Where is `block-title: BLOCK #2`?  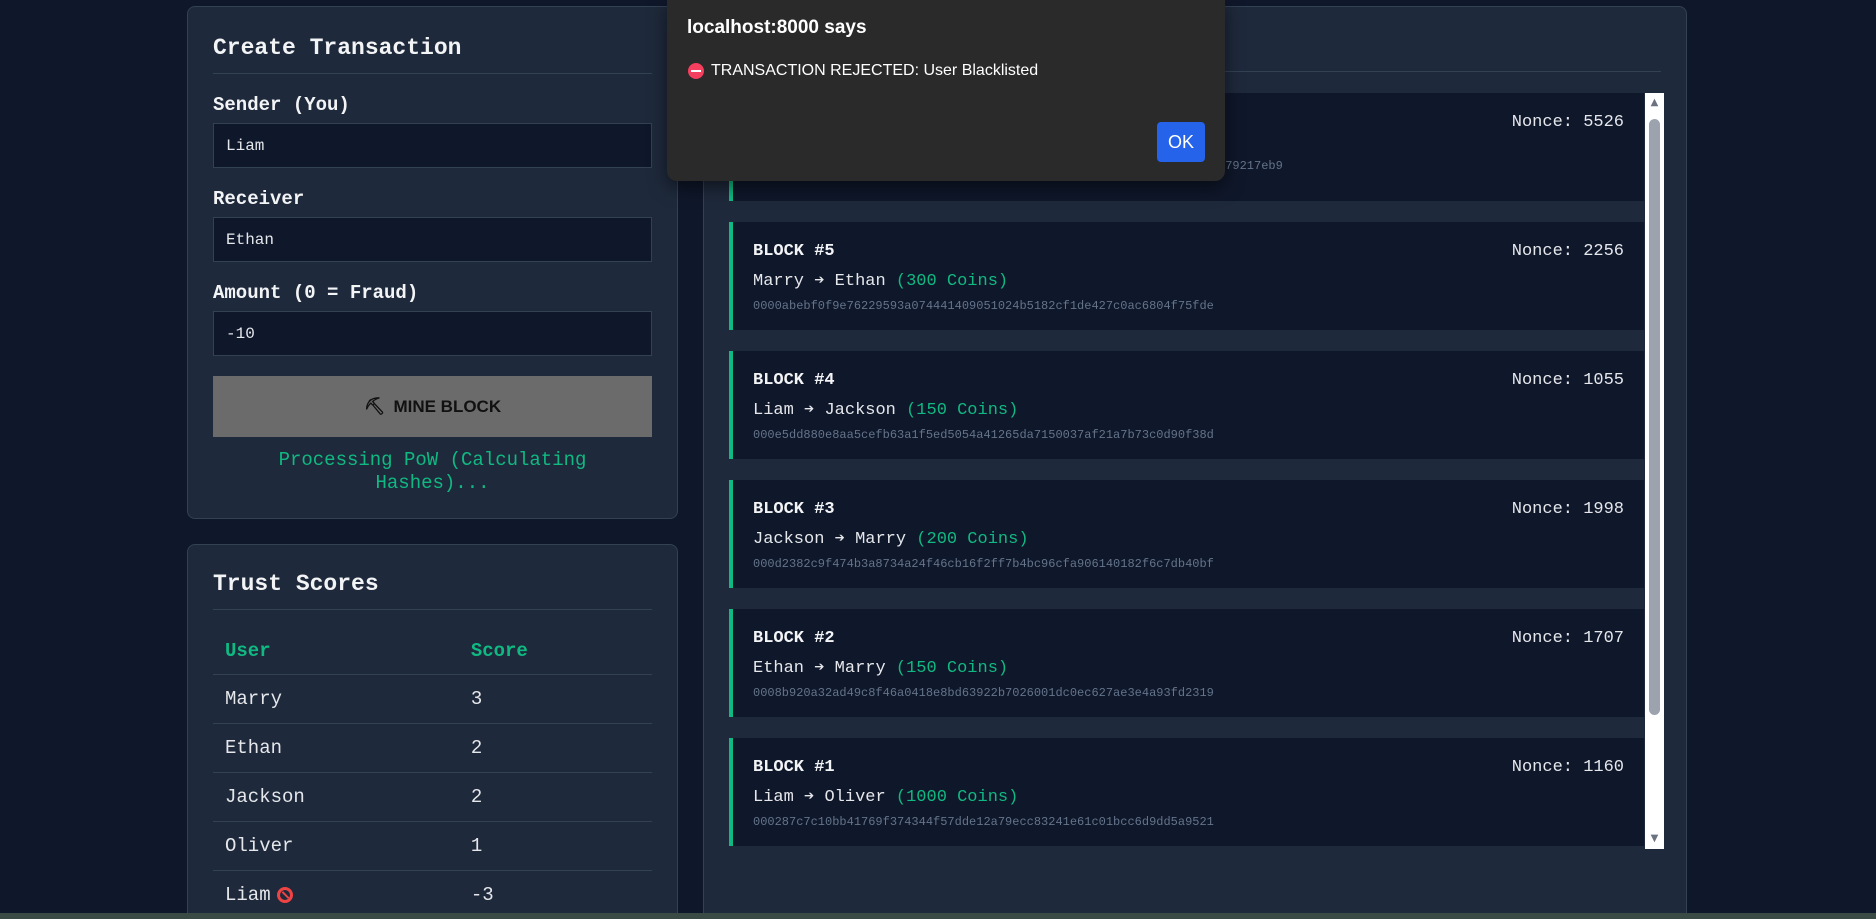 block-title: BLOCK #2 is located at coordinates (794, 638).